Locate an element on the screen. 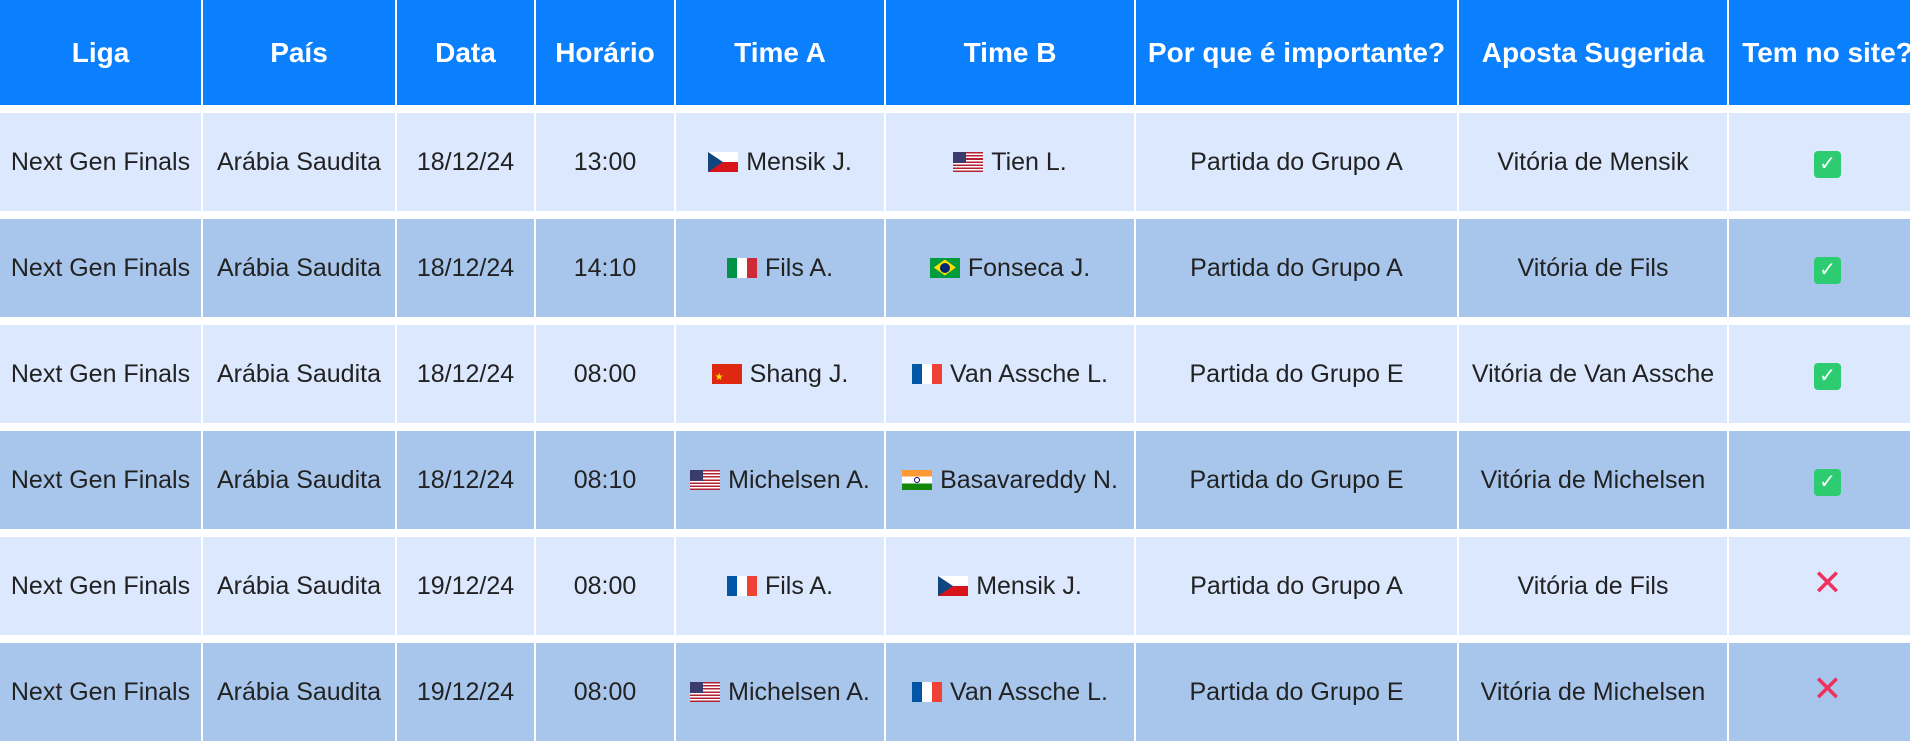 The width and height of the screenshot is (1910, 741). cell-time-a: Mensik J. is located at coordinates (780, 158).